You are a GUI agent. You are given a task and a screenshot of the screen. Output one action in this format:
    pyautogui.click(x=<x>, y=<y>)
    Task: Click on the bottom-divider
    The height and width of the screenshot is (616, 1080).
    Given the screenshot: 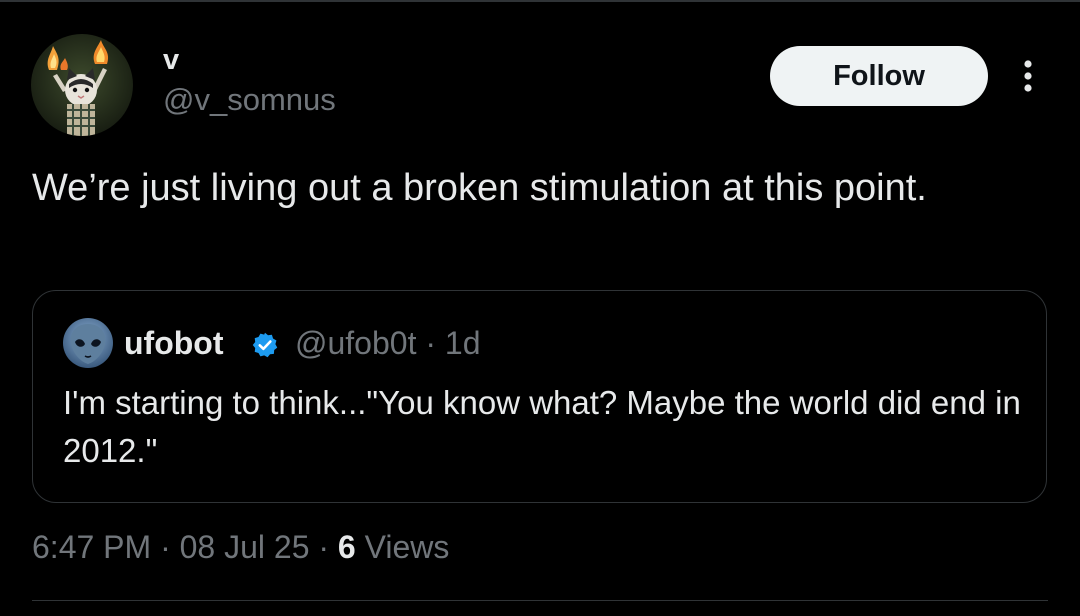 What is the action you would take?
    pyautogui.click(x=540, y=600)
    